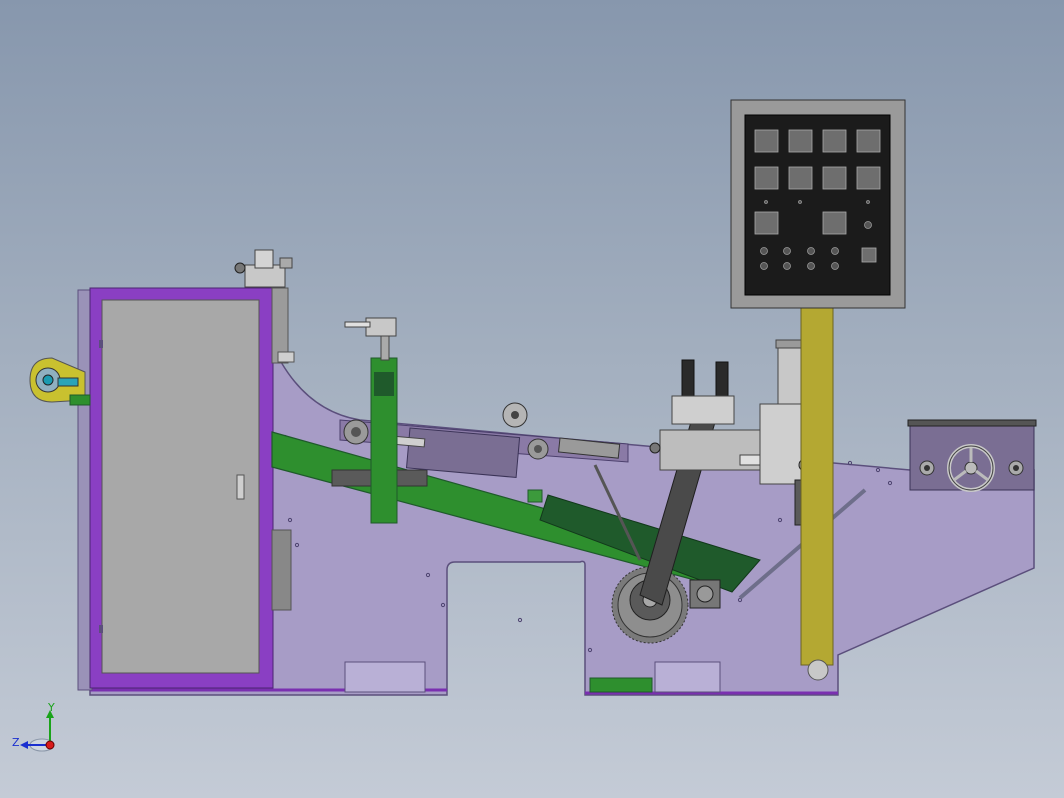 The width and height of the screenshot is (1064, 798). I want to click on side-bracket-tab, so click(286, 357).